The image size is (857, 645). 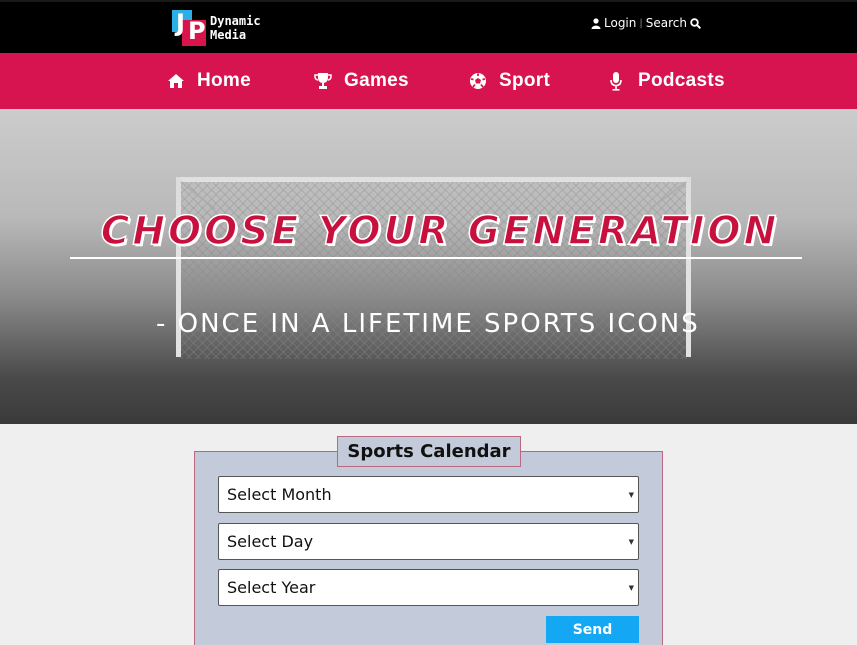 What do you see at coordinates (666, 23) in the screenshot?
I see `search-label: Search` at bounding box center [666, 23].